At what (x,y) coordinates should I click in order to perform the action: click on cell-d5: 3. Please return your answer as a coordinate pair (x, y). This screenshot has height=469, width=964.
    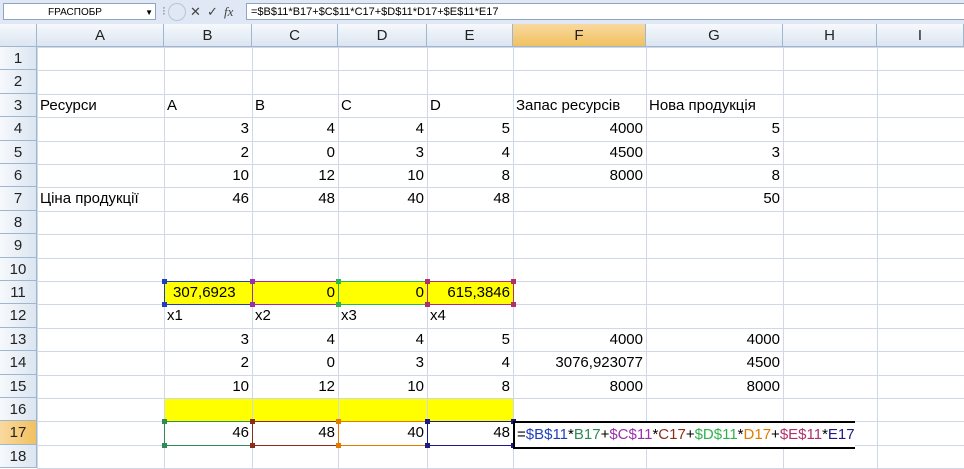
    Looking at the image, I should click on (382, 152).